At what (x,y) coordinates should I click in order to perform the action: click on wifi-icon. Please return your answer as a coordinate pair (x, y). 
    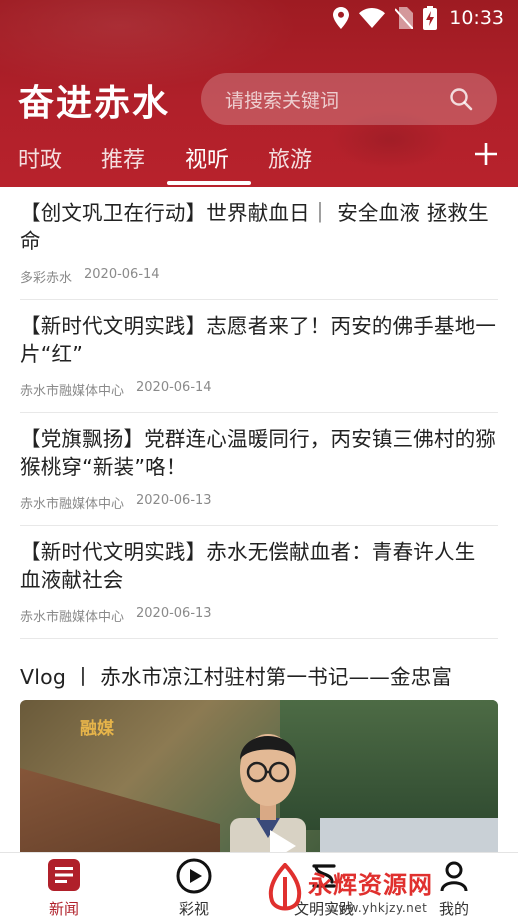
    Looking at the image, I should click on (372, 18).